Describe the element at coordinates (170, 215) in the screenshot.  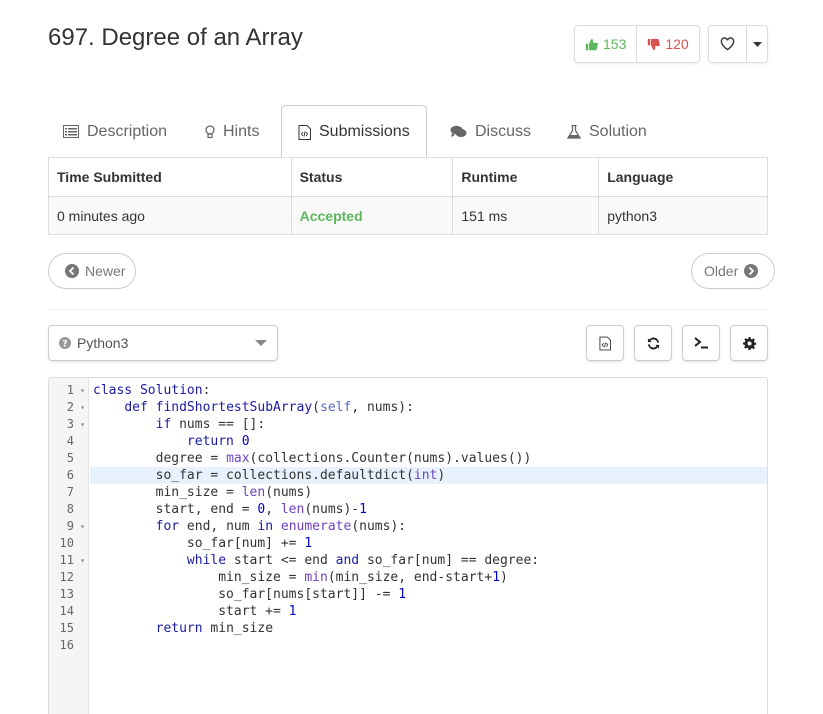
I see `cell-time-submitted: 0 minutes ago` at that location.